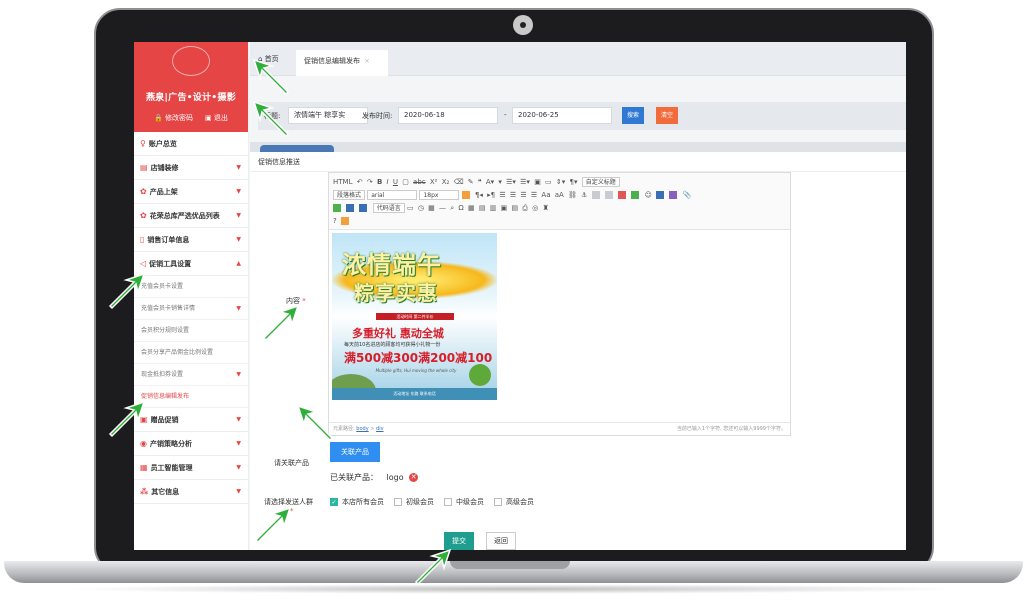  I want to click on multi-image-icon, so click(635, 195).